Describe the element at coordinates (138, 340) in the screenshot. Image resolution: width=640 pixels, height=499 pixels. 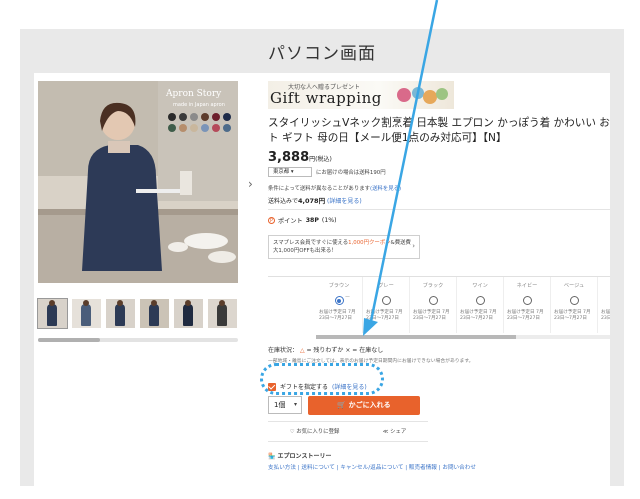
I see `gallery-scrollbar` at that location.